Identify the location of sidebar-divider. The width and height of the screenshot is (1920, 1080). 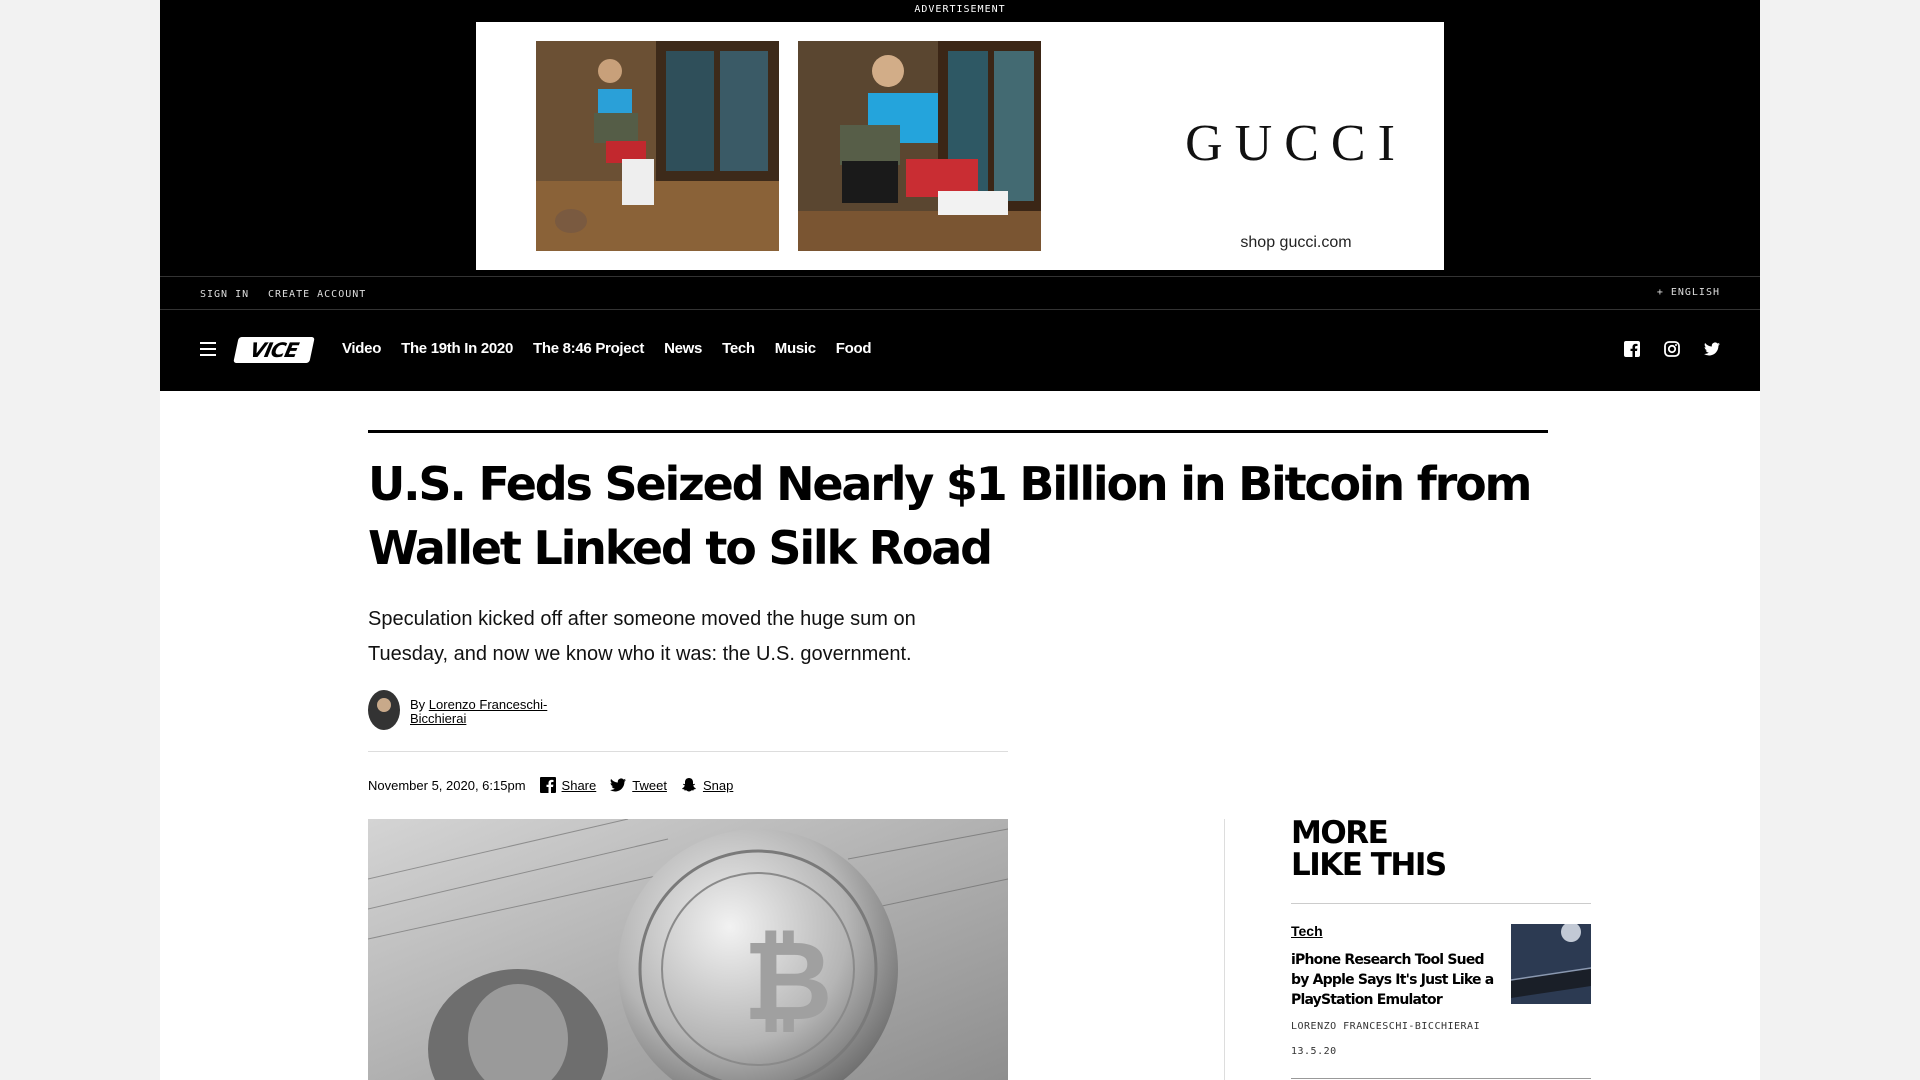
(1224, 949).